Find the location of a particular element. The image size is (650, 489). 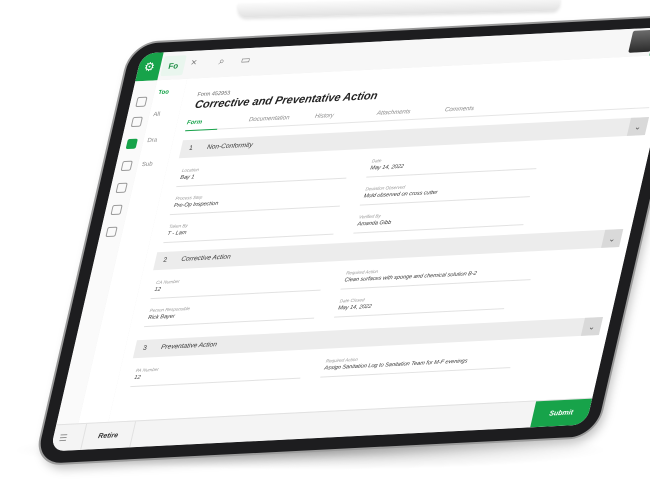

field-label: PA Number is located at coordinates (147, 369).